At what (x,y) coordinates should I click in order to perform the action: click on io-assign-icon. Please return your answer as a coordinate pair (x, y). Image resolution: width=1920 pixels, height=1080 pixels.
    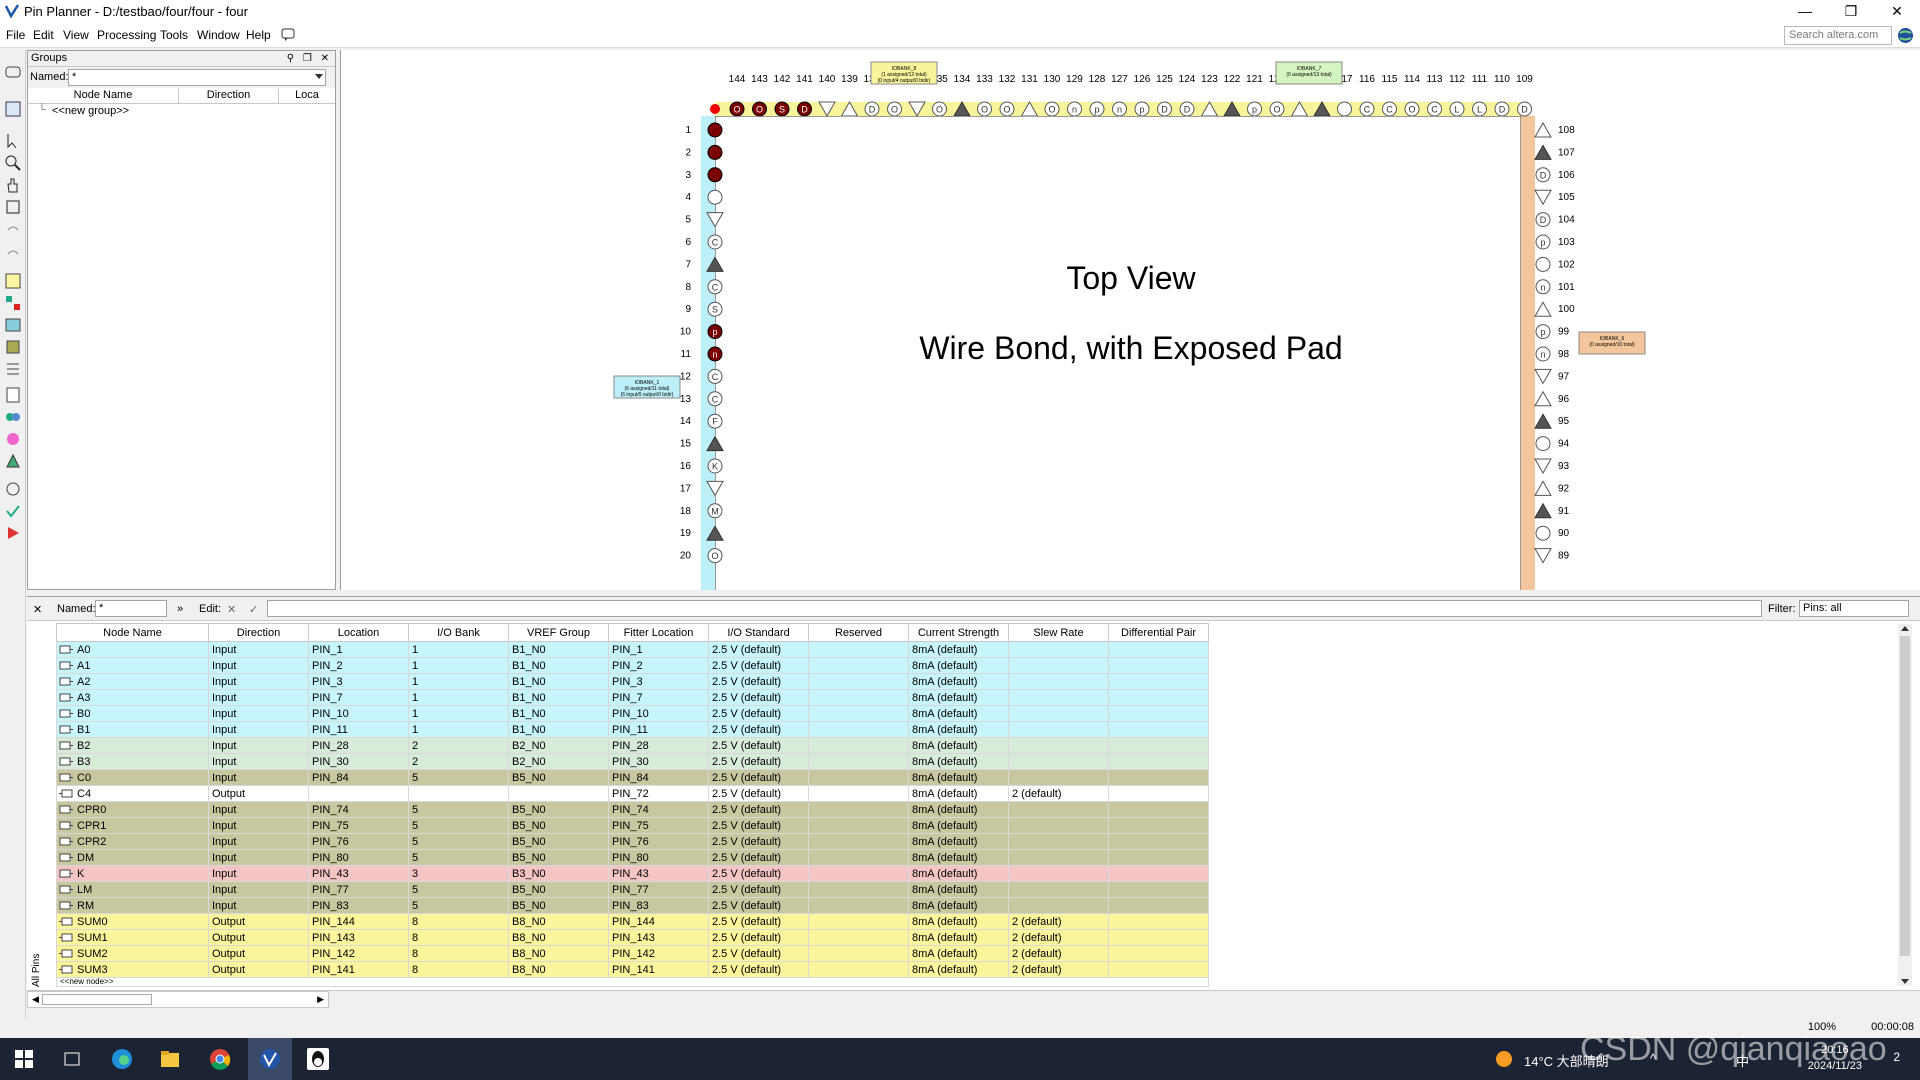
    Looking at the image, I should click on (13, 461).